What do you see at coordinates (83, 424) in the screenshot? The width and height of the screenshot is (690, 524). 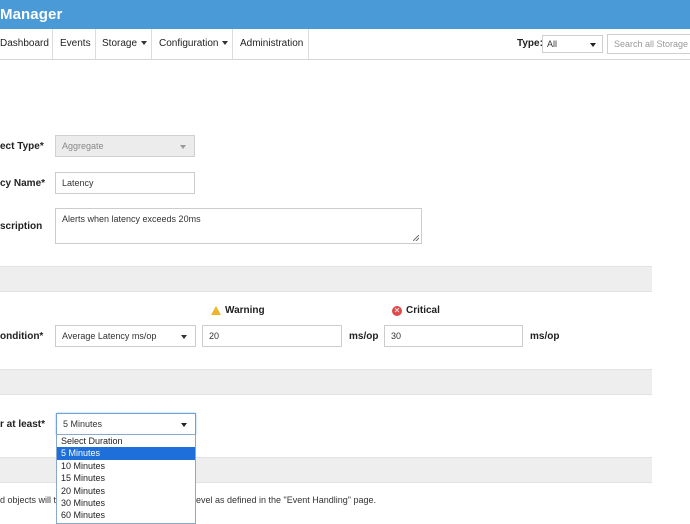 I see `duration-value: 5 Minutes` at bounding box center [83, 424].